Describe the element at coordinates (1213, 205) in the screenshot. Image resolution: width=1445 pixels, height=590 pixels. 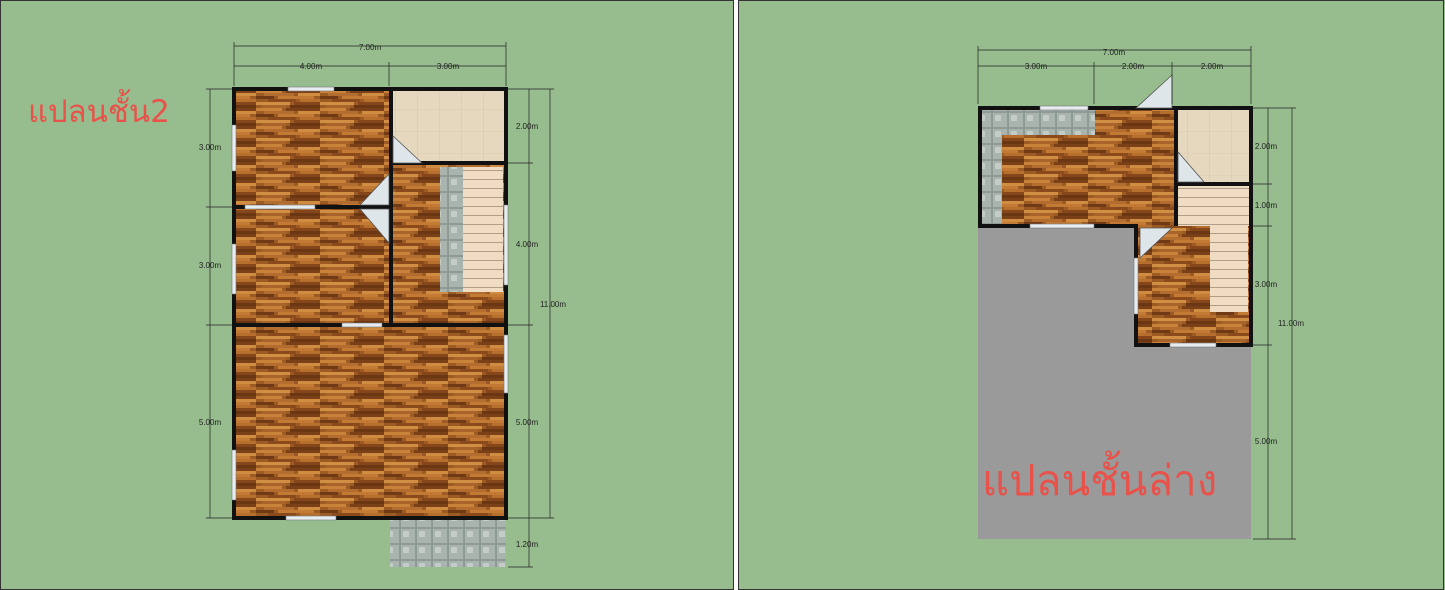
I see `ground-stair-top` at that location.